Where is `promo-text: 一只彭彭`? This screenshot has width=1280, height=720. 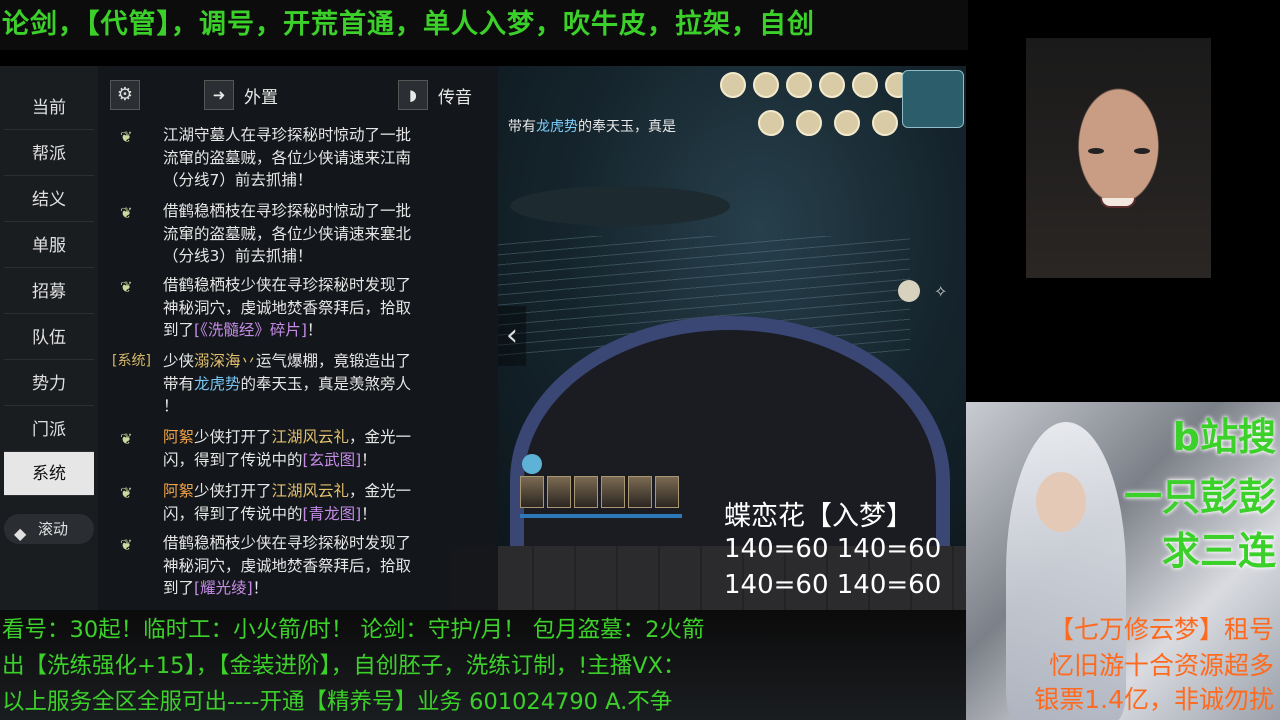 promo-text: 一只彭彭 is located at coordinates (1199, 497).